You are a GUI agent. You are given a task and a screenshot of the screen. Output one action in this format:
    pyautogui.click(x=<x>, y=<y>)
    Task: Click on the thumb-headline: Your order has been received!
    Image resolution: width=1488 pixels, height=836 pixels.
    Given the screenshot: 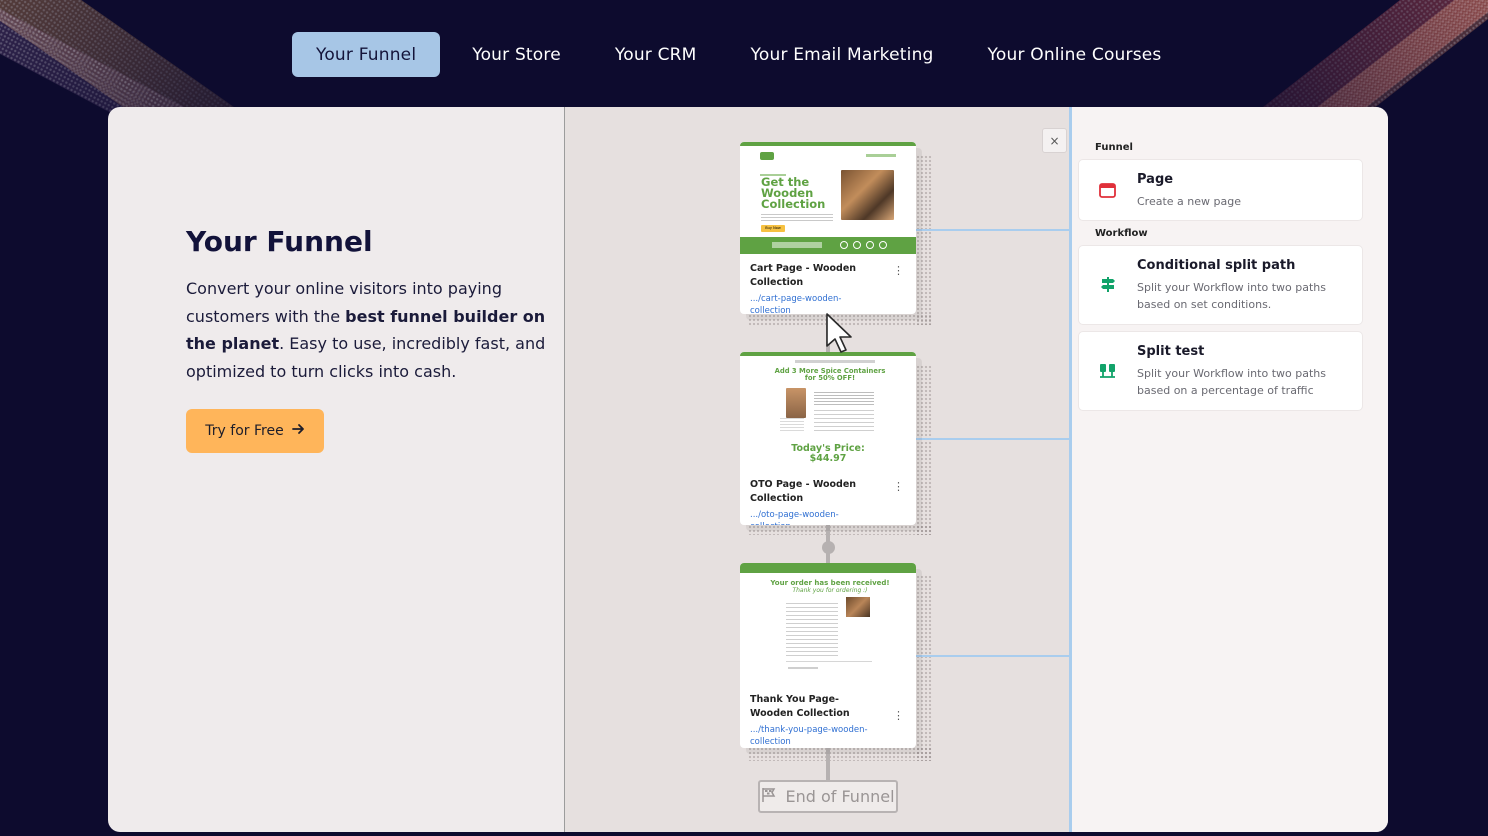 What is the action you would take?
    pyautogui.click(x=830, y=583)
    